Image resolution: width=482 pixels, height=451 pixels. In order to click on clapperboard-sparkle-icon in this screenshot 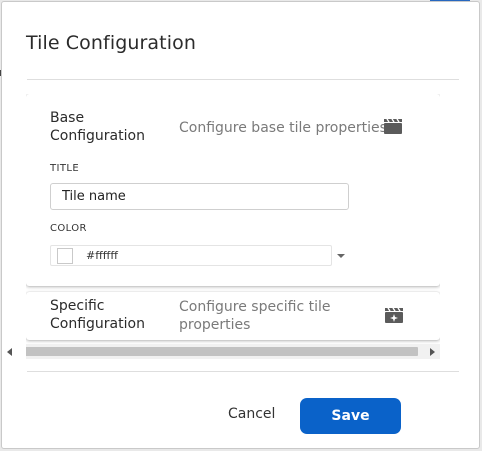, I will do `click(394, 317)`.